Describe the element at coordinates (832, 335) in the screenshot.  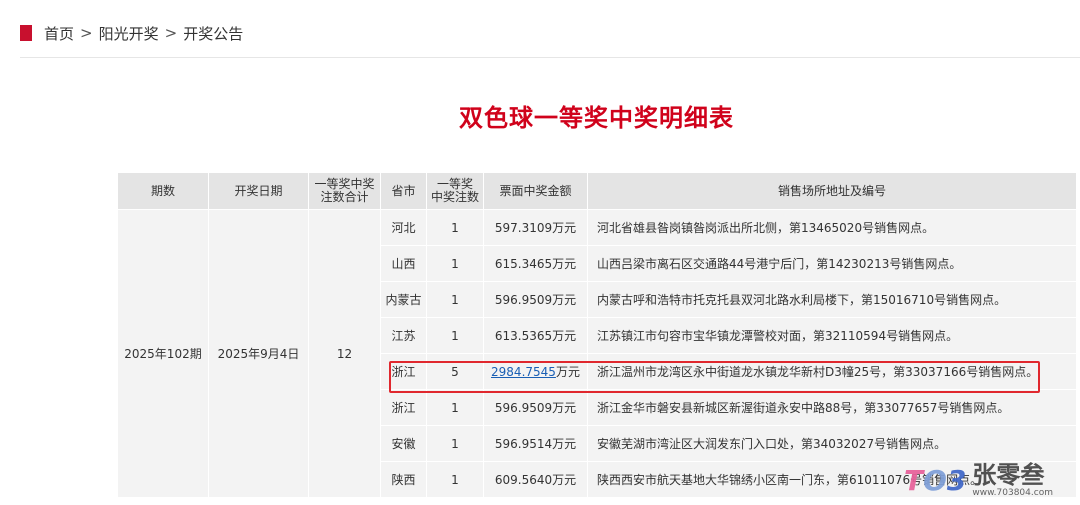
I see `address-cell: 江苏镇江市句容市宝华镇龙潭警校对面，第32110594号销售网点。` at that location.